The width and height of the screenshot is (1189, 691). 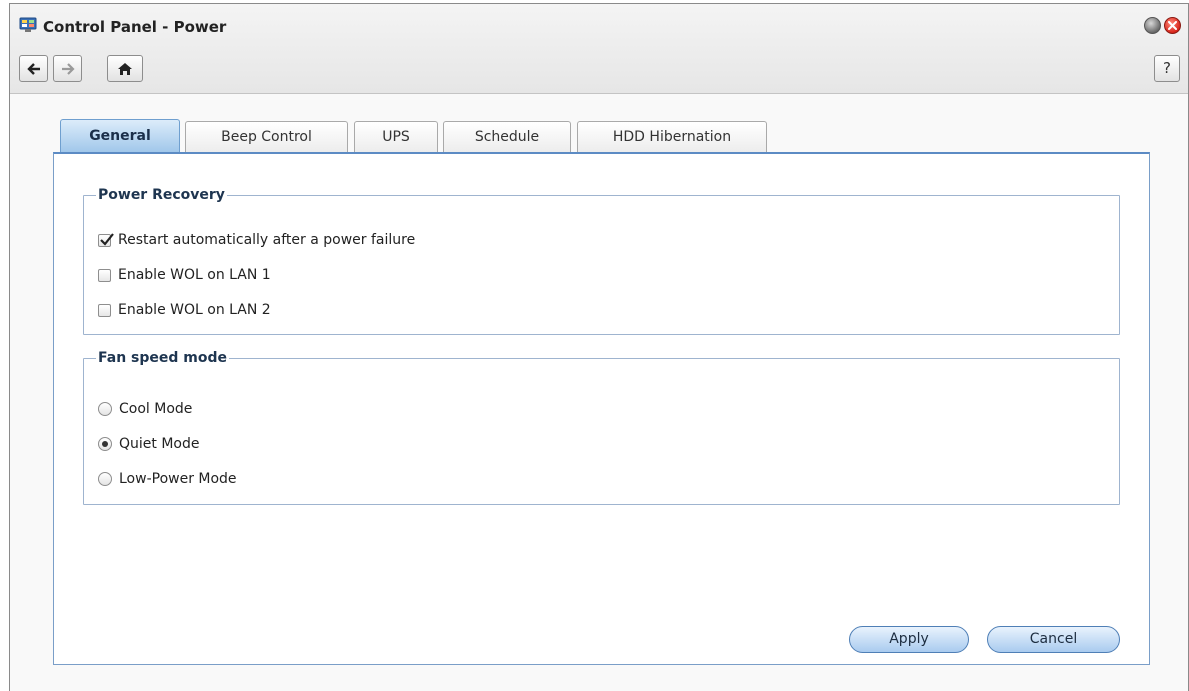 I want to click on close-button, so click(x=1172, y=25).